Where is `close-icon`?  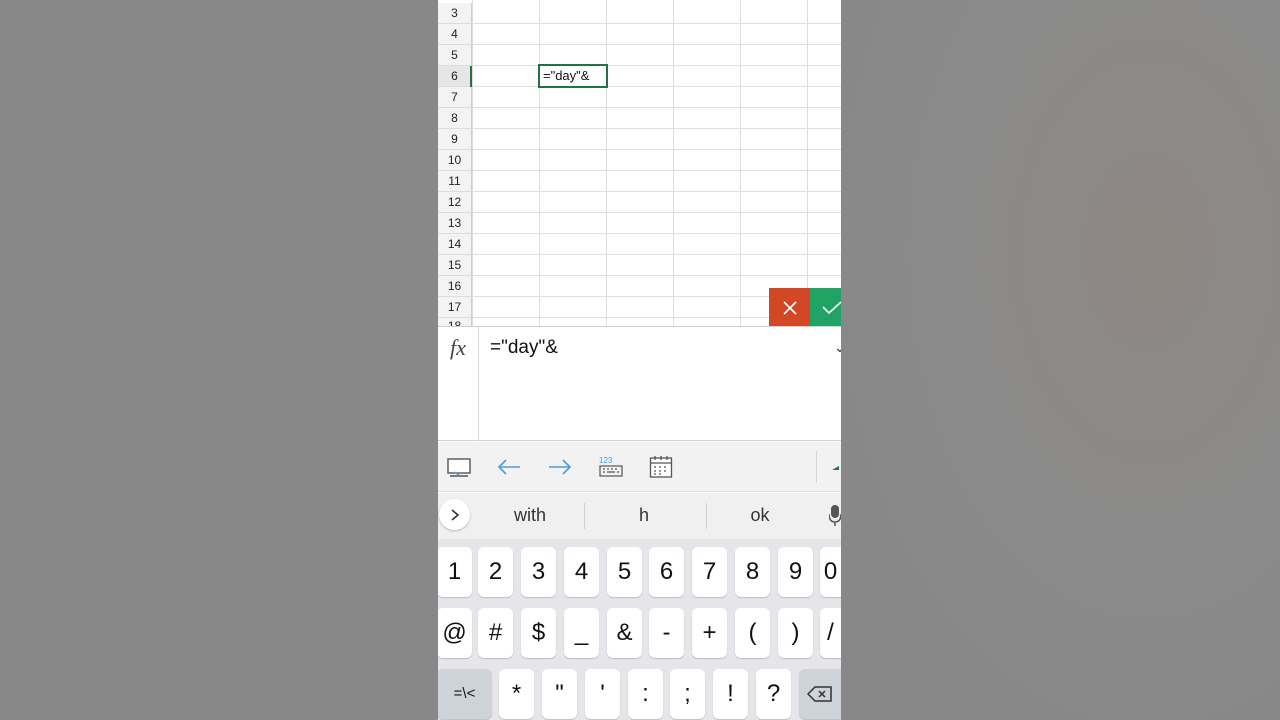
close-icon is located at coordinates (789, 307).